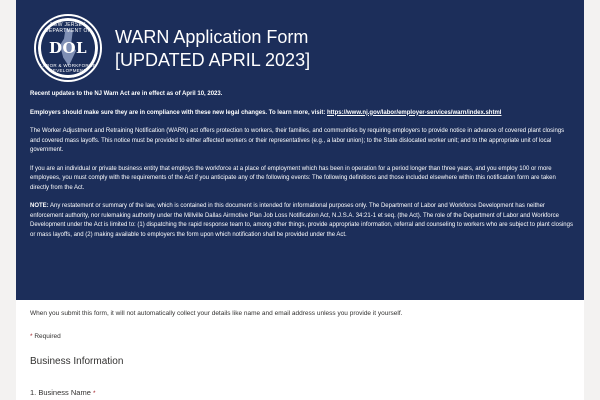  What do you see at coordinates (46, 336) in the screenshot?
I see `required-label: Required` at bounding box center [46, 336].